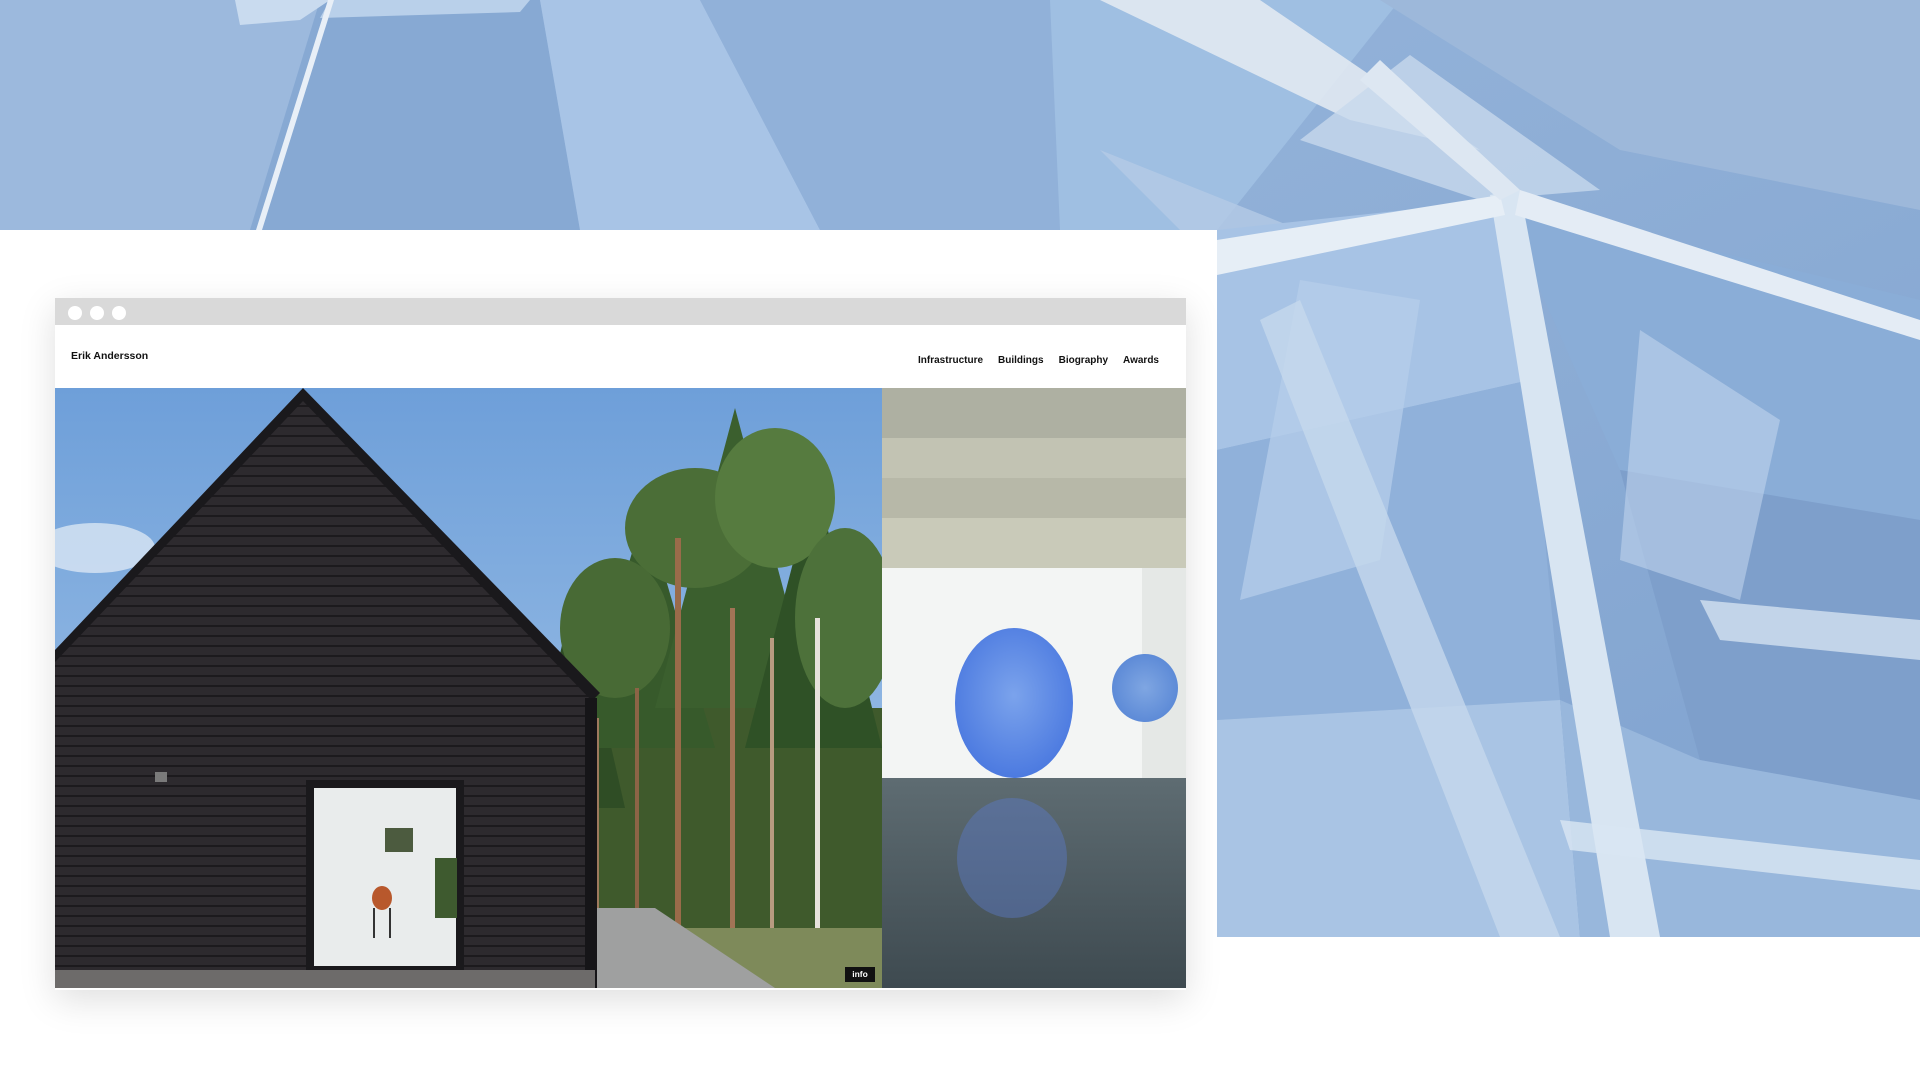 This screenshot has width=1920, height=1080. What do you see at coordinates (950, 360) in the screenshot?
I see `nav-item-infrastructure: Infrastructure` at bounding box center [950, 360].